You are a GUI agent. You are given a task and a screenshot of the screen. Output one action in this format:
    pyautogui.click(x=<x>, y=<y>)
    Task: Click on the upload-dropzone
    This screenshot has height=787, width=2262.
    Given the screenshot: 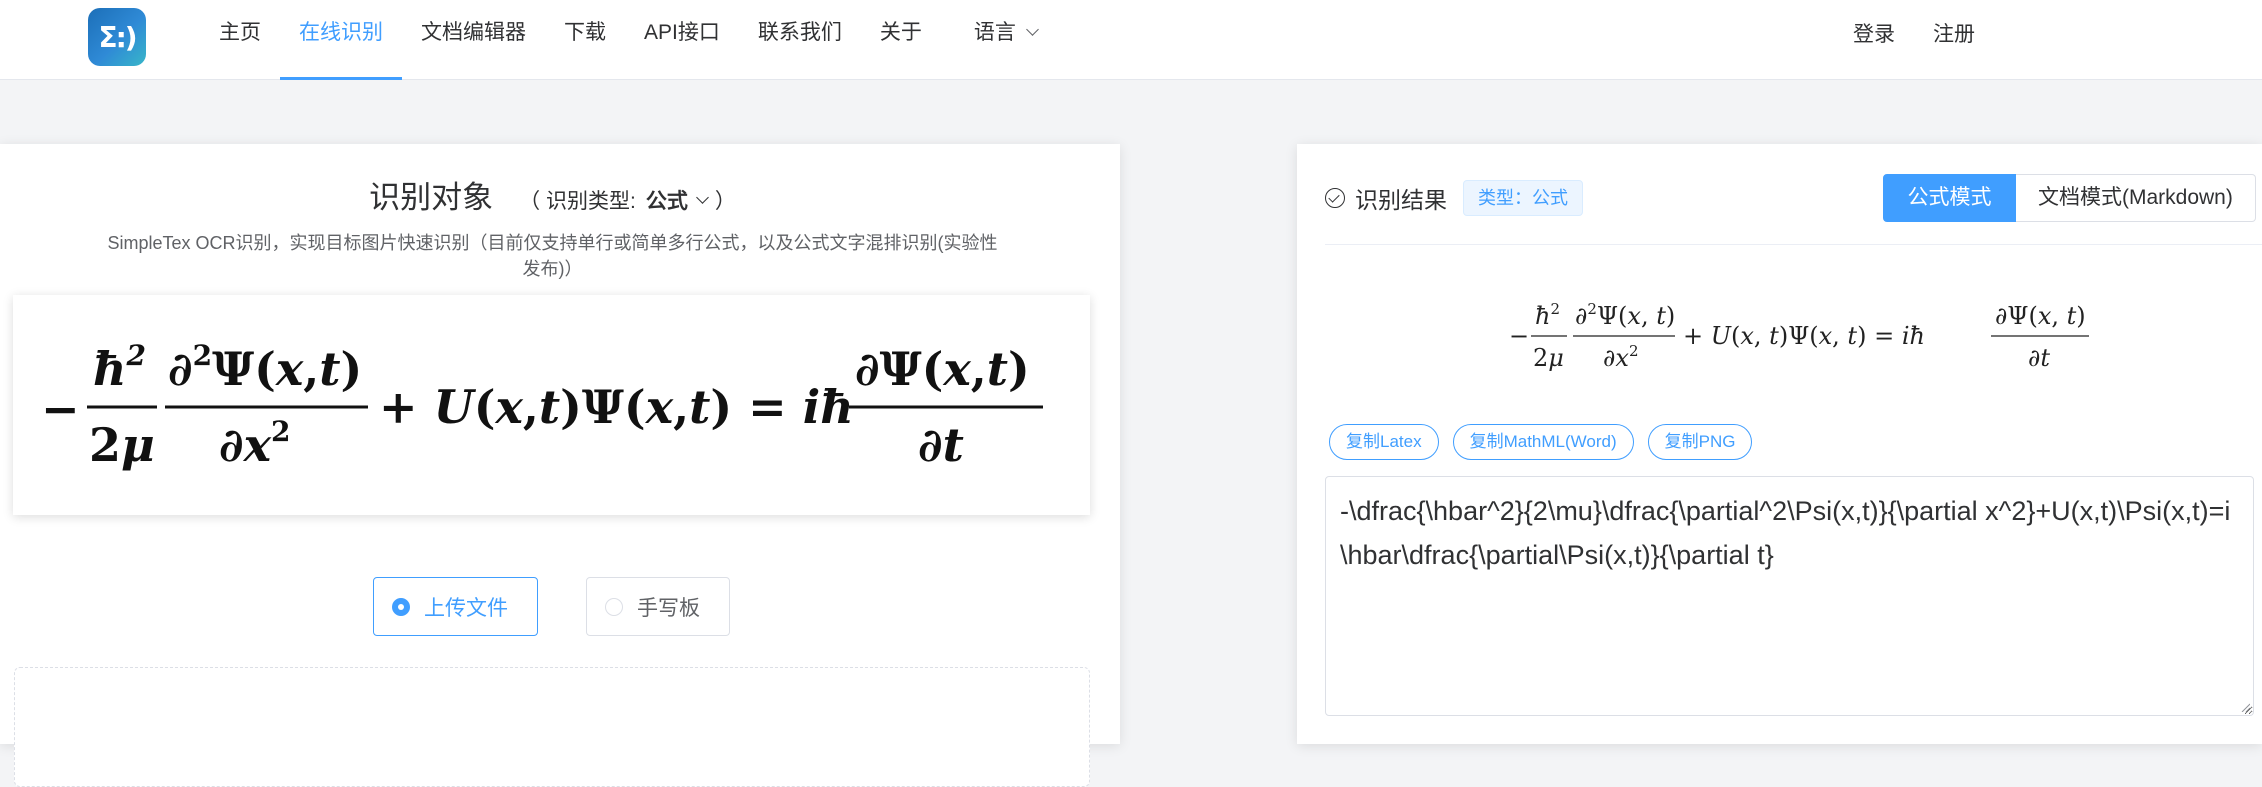 What is the action you would take?
    pyautogui.click(x=552, y=727)
    